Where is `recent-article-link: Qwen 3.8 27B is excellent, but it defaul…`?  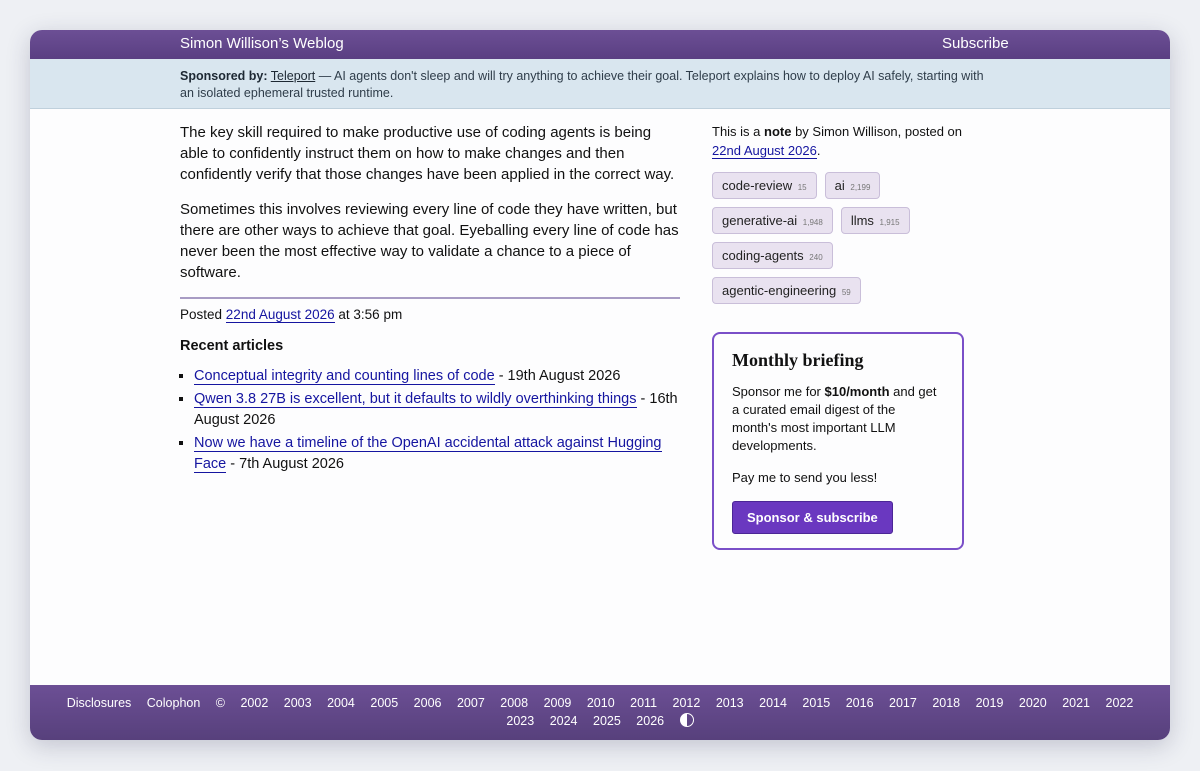 recent-article-link: Qwen 3.8 27B is excellent, but it defaul… is located at coordinates (415, 399).